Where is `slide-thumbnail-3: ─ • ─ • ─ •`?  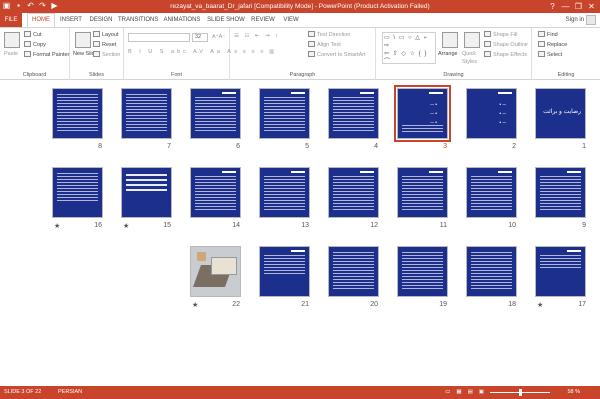 slide-thumbnail-3: ─ • ─ • ─ • is located at coordinates (422, 113).